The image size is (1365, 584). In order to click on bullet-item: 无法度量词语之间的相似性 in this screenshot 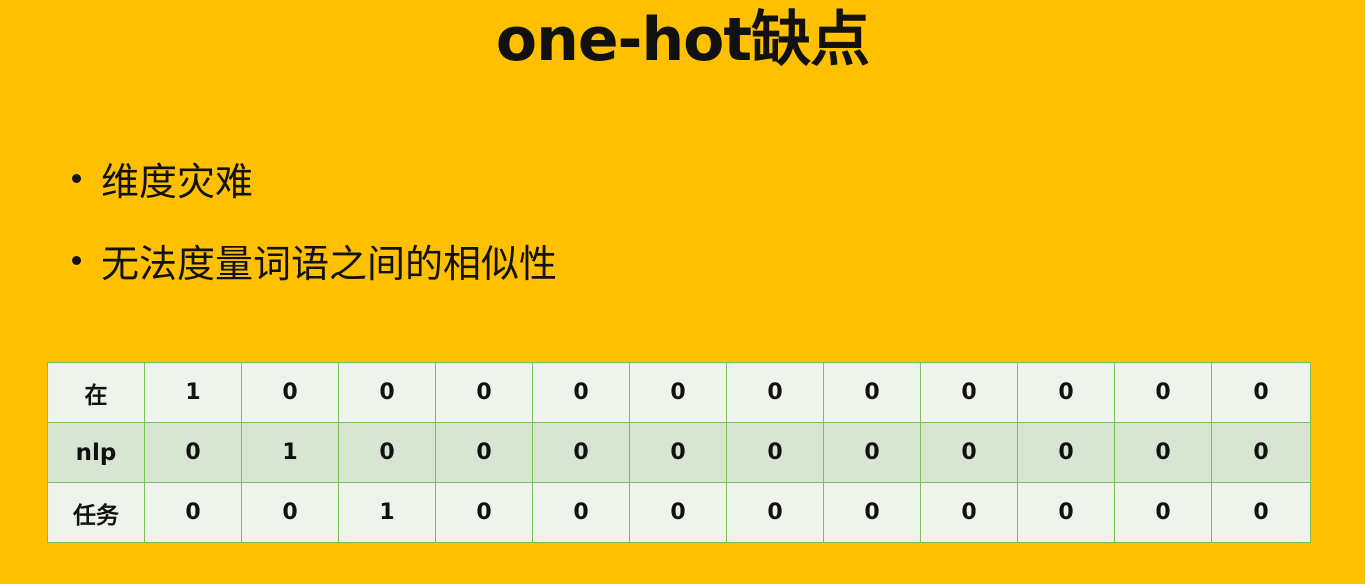, I will do `click(314, 260)`.